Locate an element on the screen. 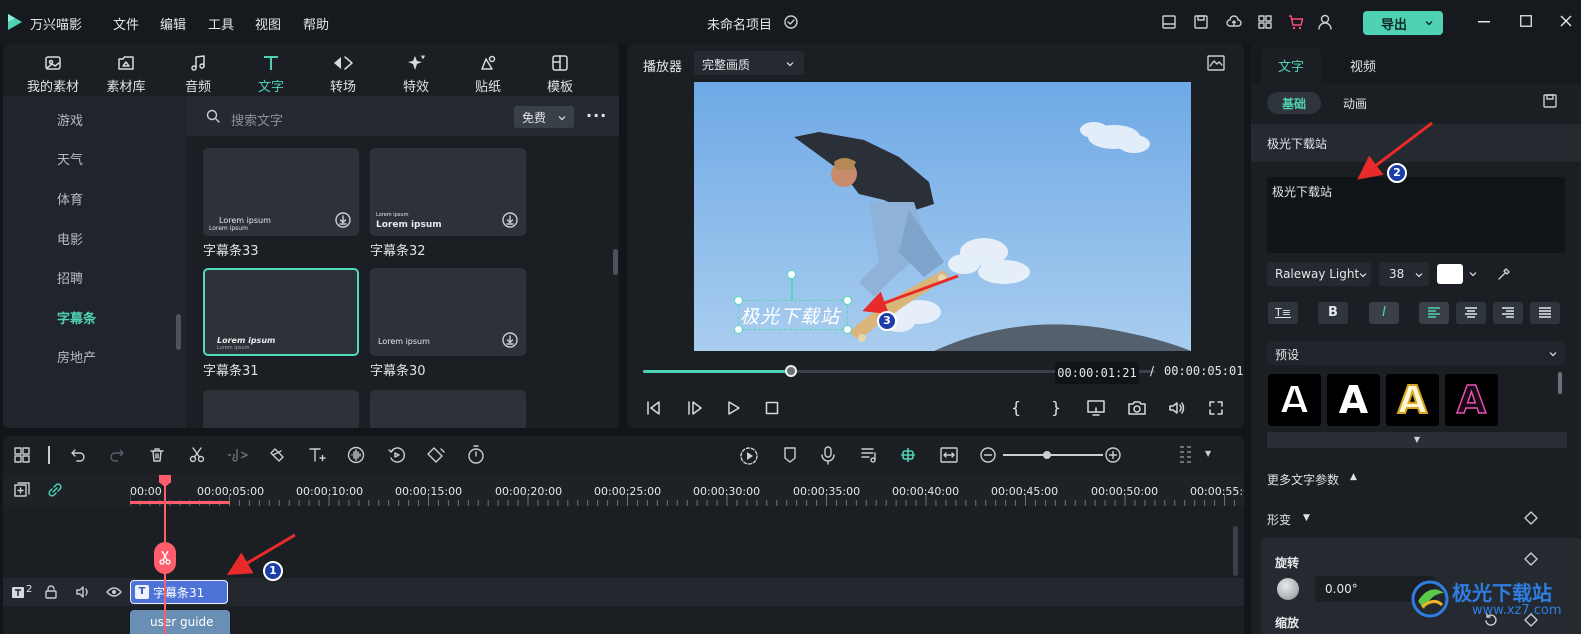  title-card: Lorem ipsum Lorem ipsum is located at coordinates (281, 192).